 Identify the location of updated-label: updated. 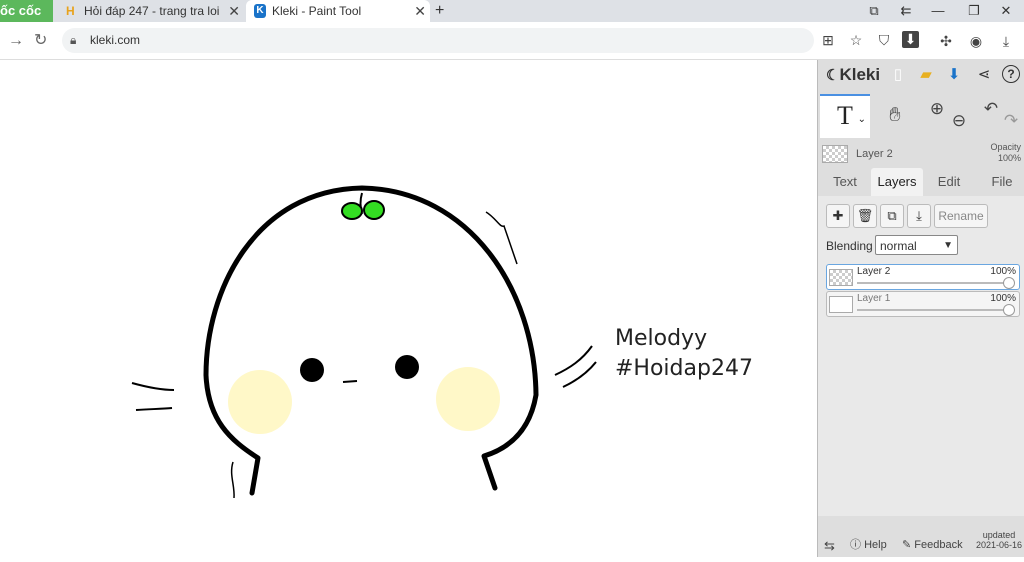
(999, 535).